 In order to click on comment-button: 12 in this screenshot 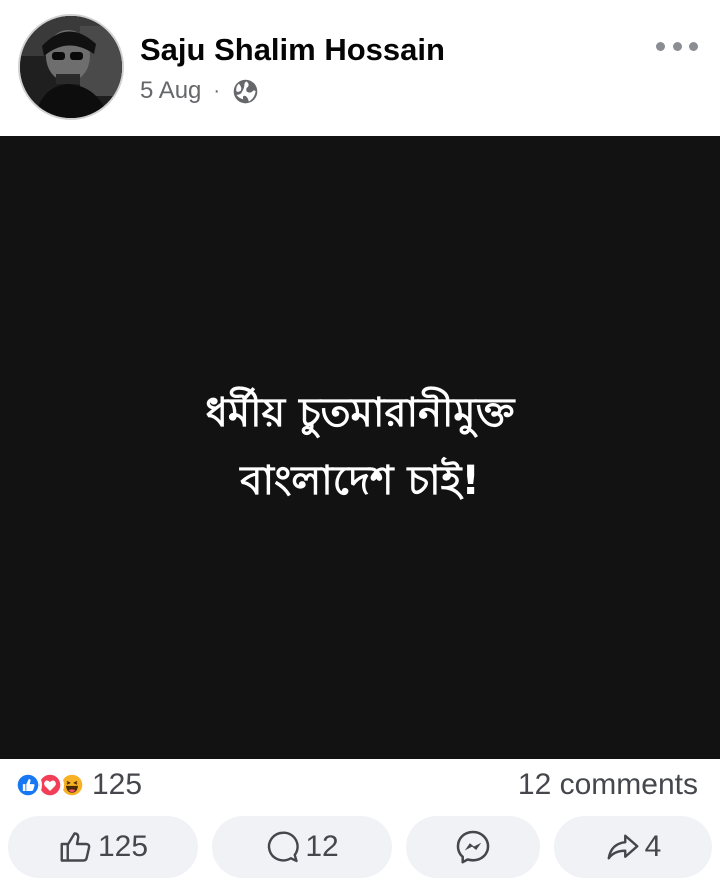, I will do `click(302, 847)`.